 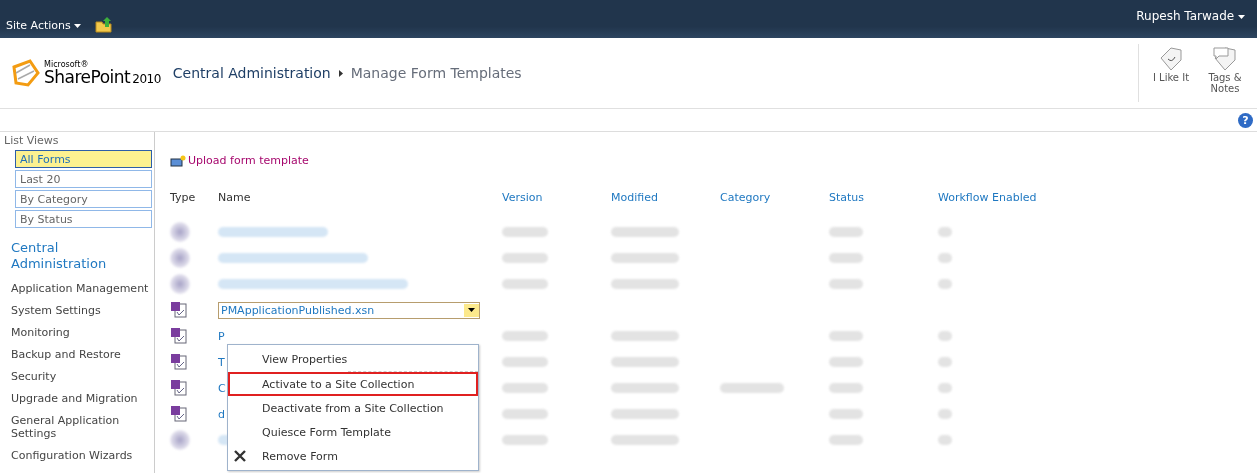 What do you see at coordinates (353, 432) in the screenshot?
I see `menu-item: Quiesce Form Template` at bounding box center [353, 432].